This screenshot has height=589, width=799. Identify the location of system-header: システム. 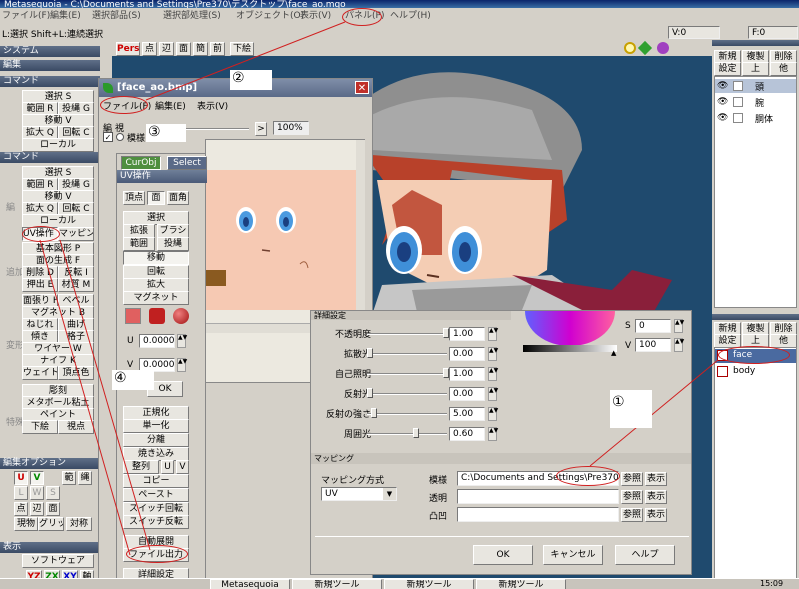
(50, 51).